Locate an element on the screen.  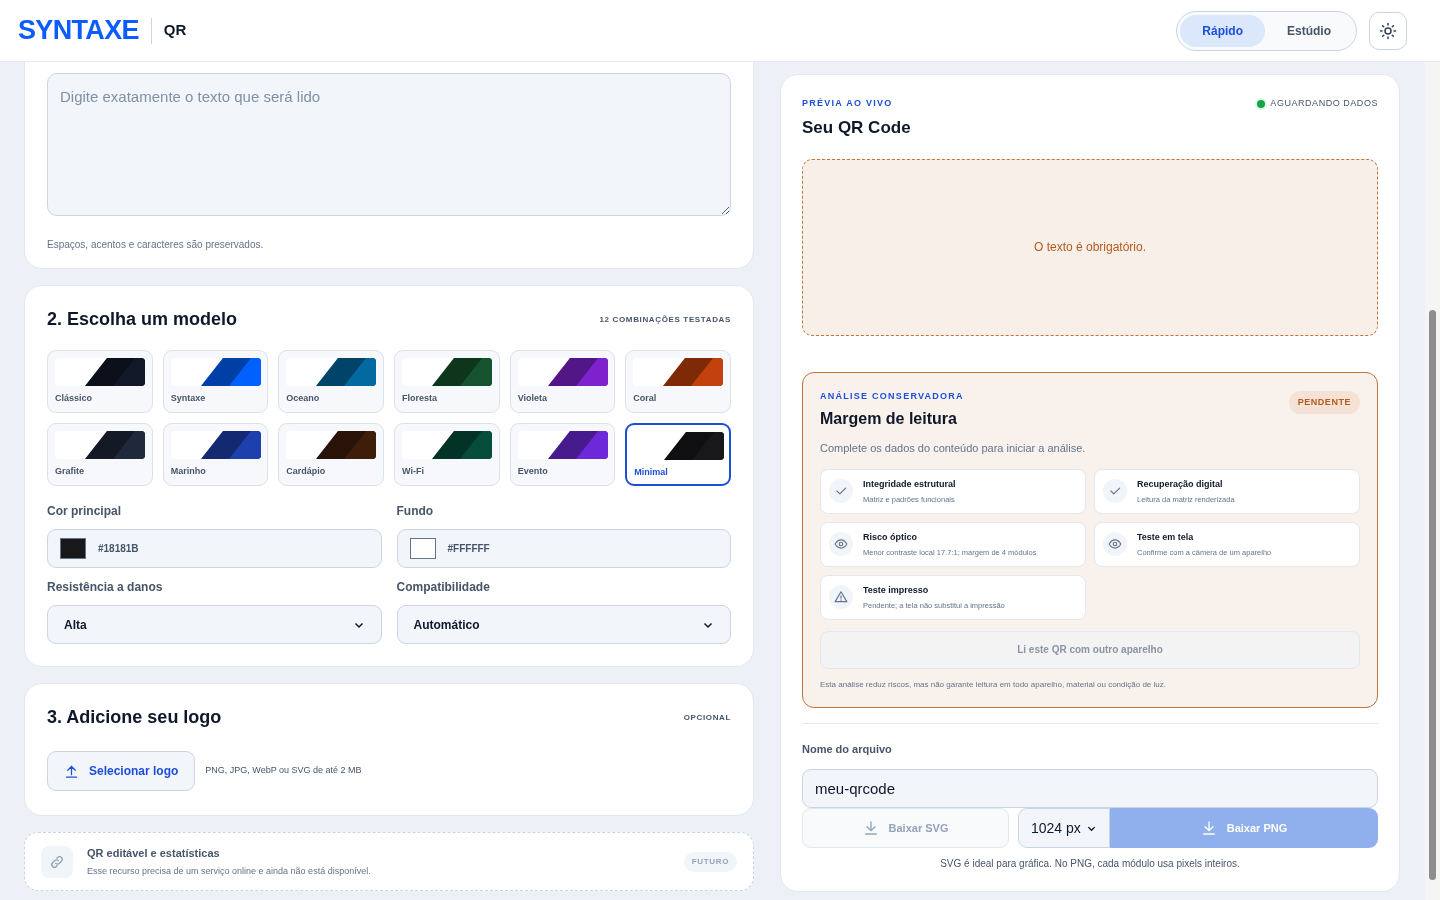
theme-button is located at coordinates (1388, 30).